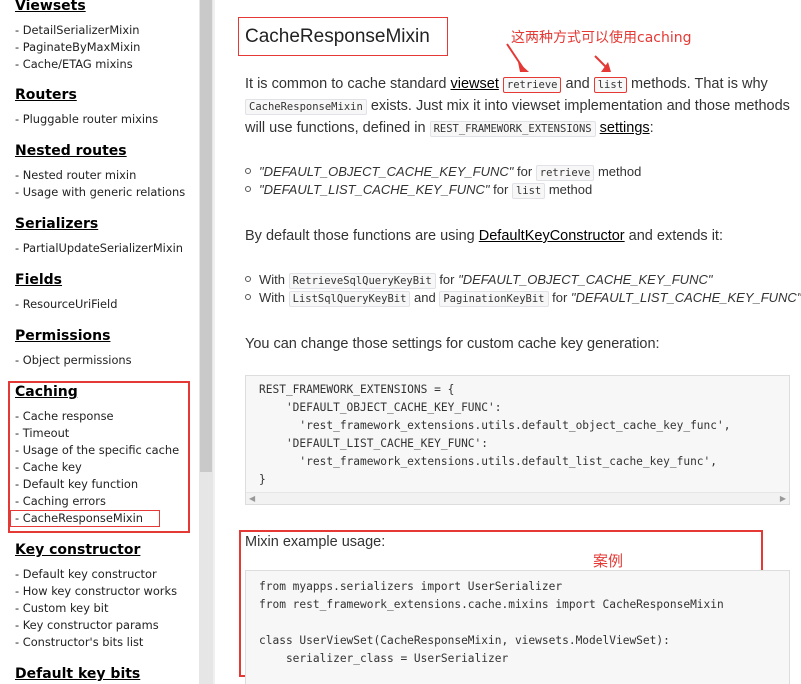 This screenshot has height=684, width=801. I want to click on nav-section-routers: Routers - Pluggable router mixins, so click(86, 107).